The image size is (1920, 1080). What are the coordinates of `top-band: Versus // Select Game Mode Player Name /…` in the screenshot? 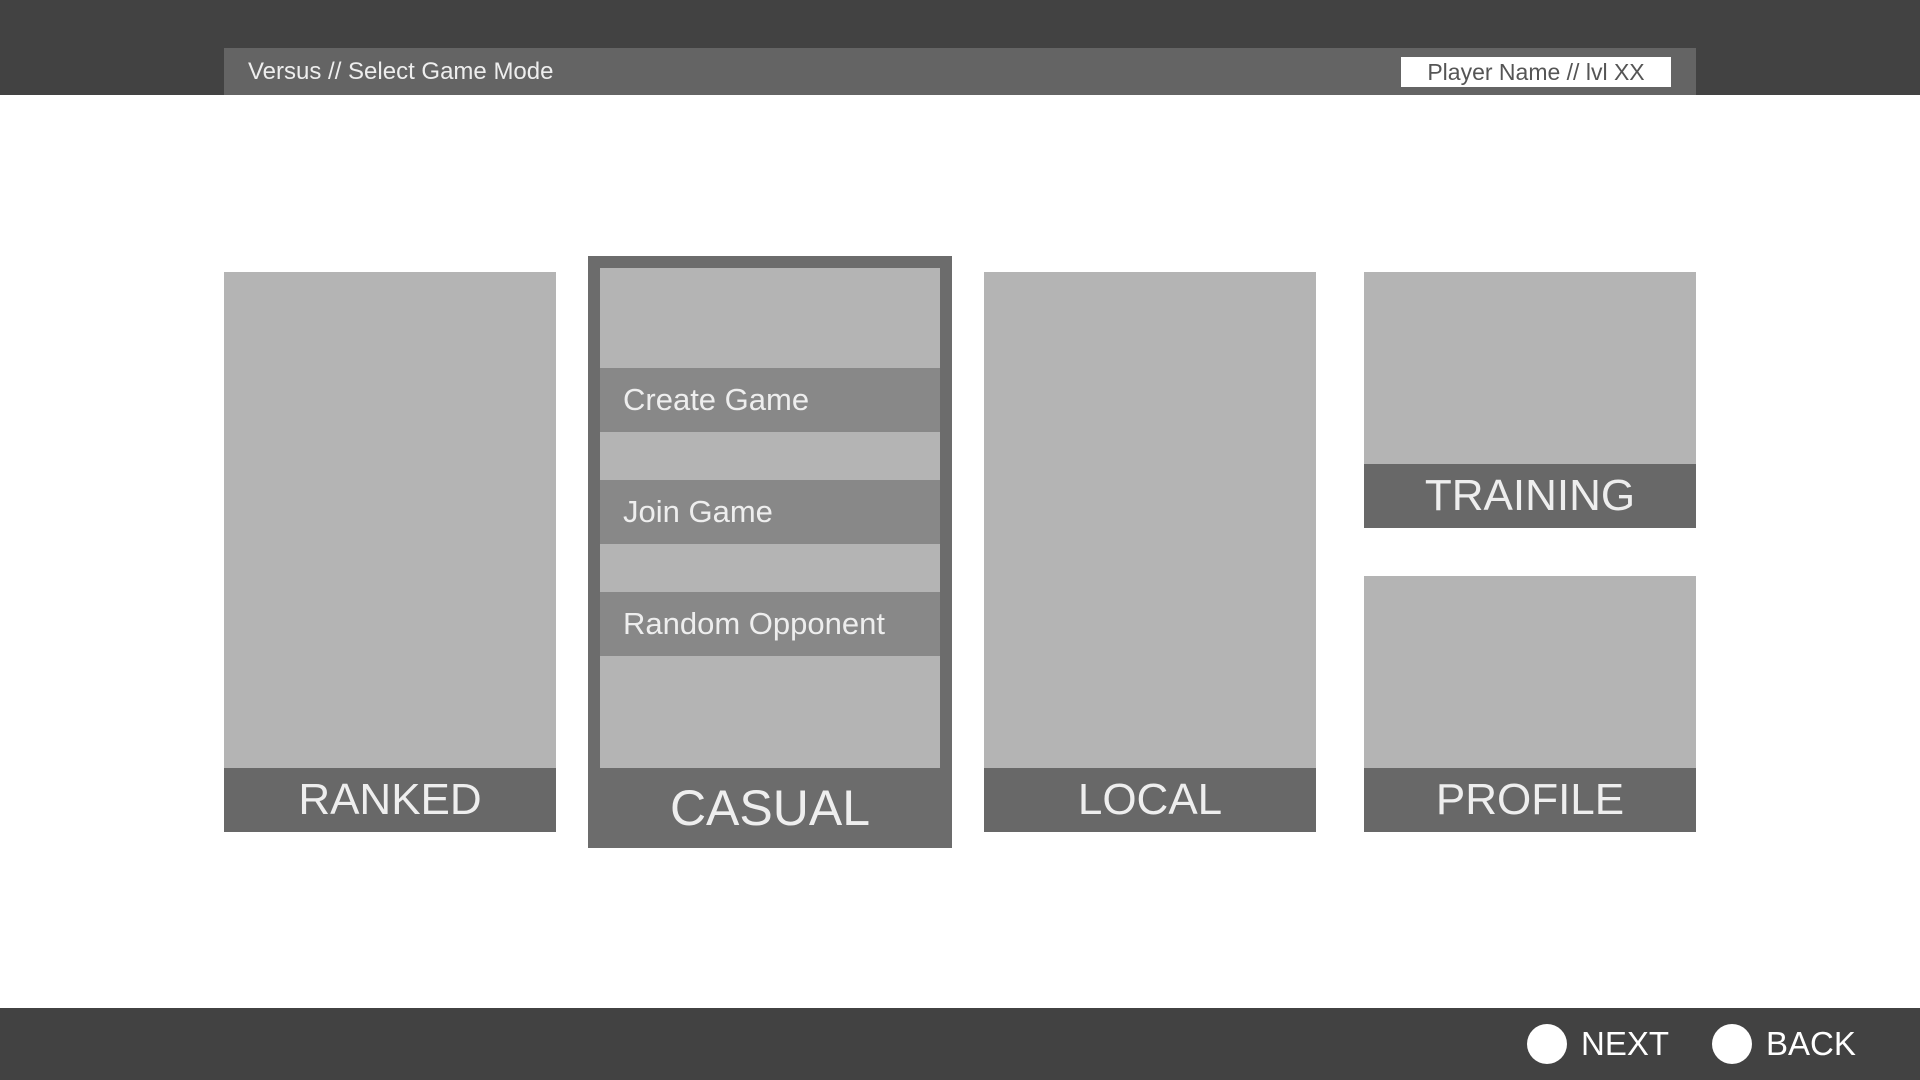 It's located at (960, 47).